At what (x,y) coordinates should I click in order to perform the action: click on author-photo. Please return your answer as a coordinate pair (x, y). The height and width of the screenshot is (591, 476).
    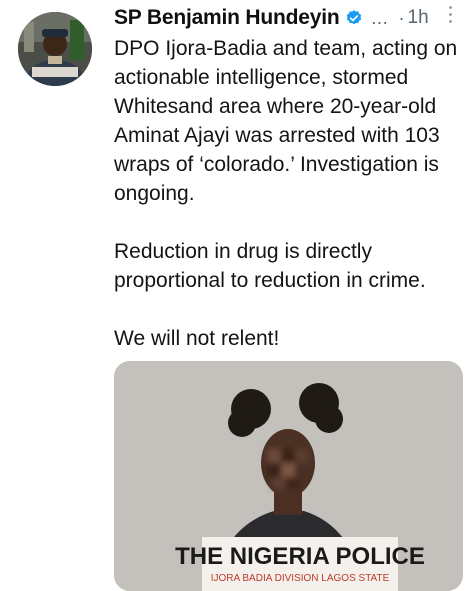
    Looking at the image, I should click on (55, 49).